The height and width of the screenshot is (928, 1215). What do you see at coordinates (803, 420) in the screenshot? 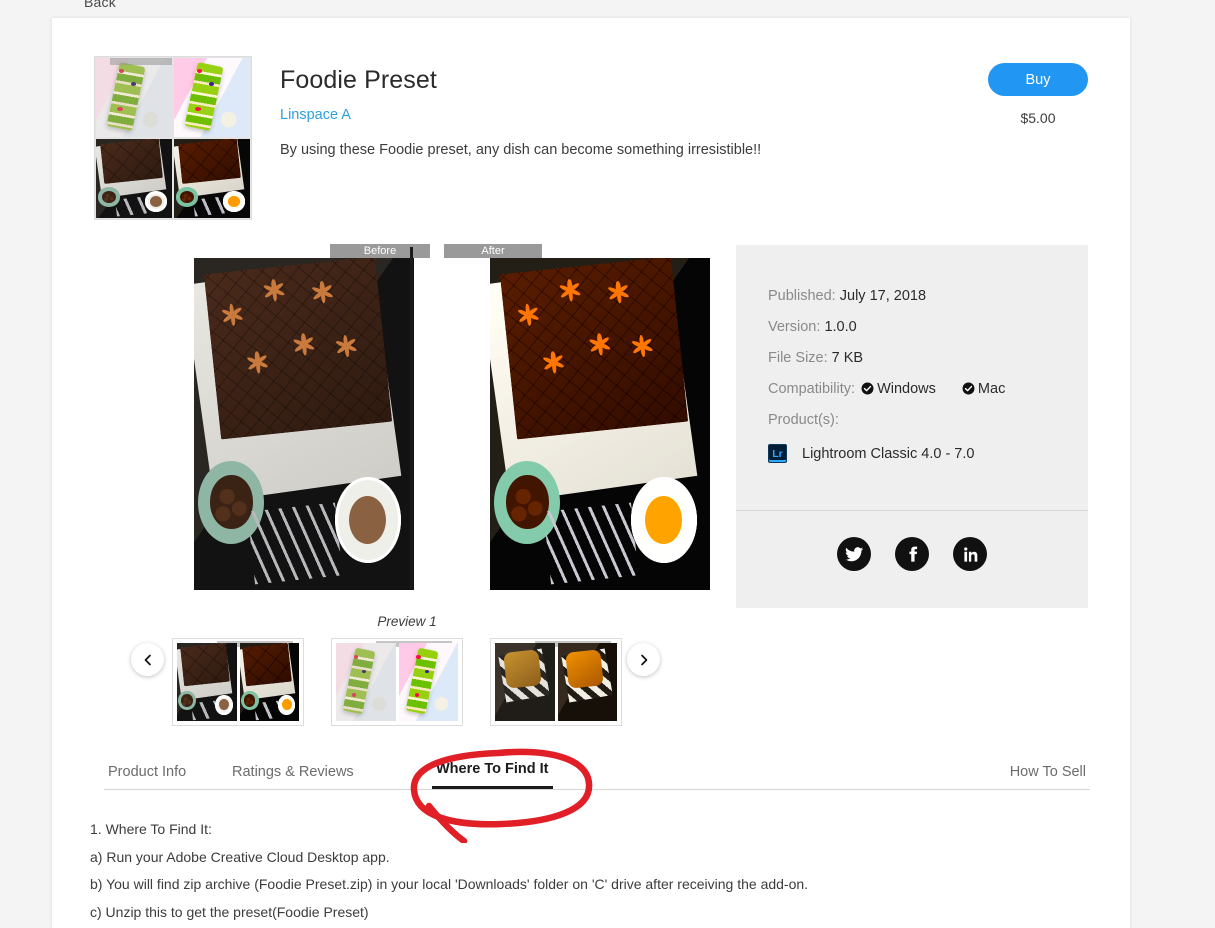
I see `products-label: Product(s):` at bounding box center [803, 420].